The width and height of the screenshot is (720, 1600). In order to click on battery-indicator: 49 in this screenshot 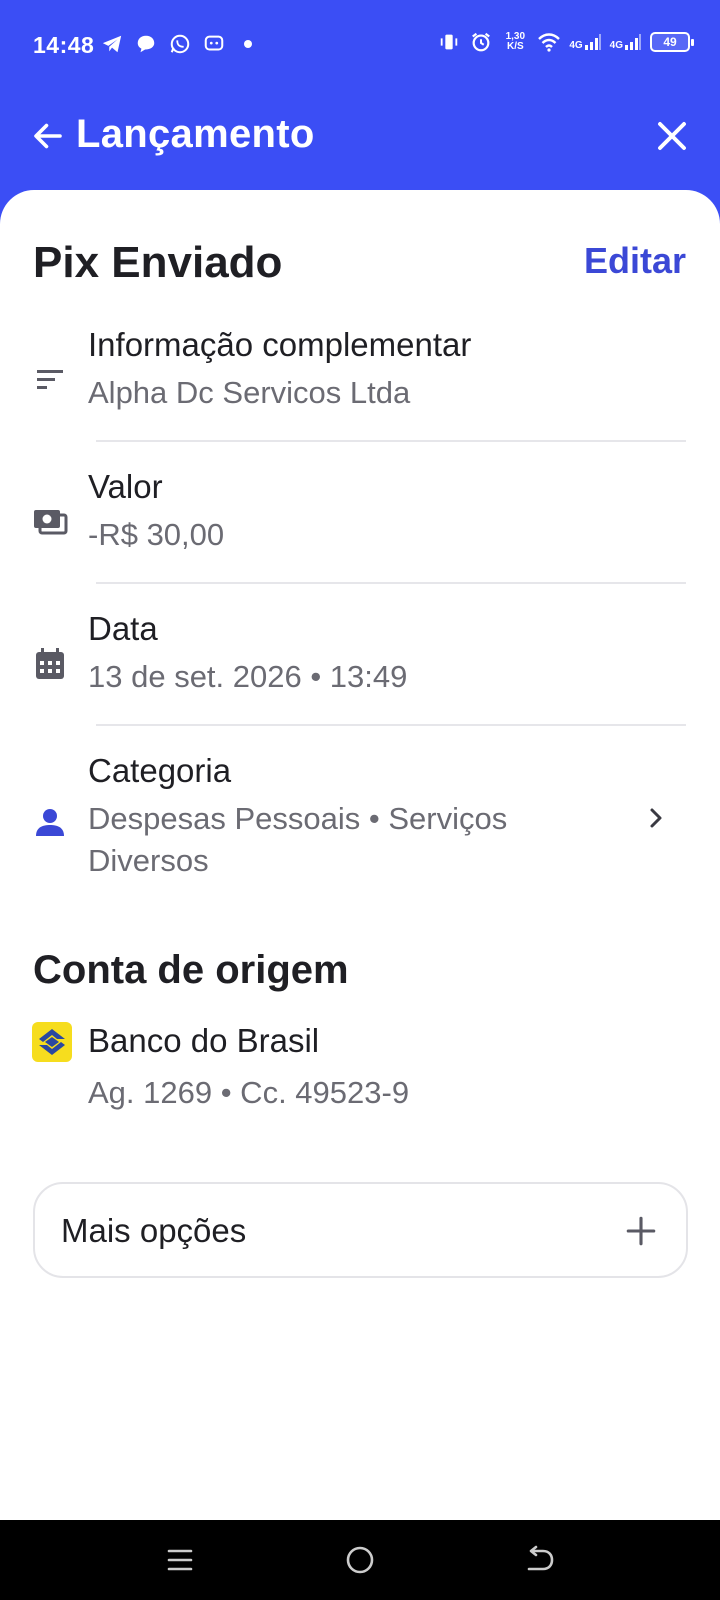, I will do `click(672, 42)`.